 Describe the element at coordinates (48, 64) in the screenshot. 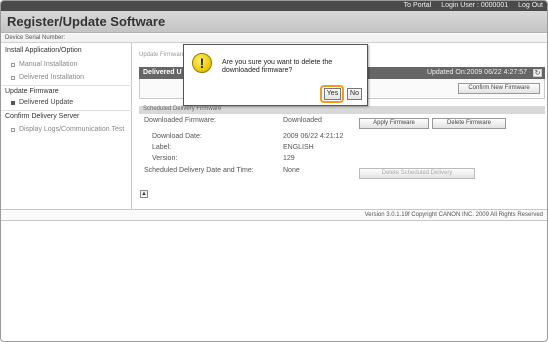

I see `sidebar-item-label: Manual Installation` at that location.